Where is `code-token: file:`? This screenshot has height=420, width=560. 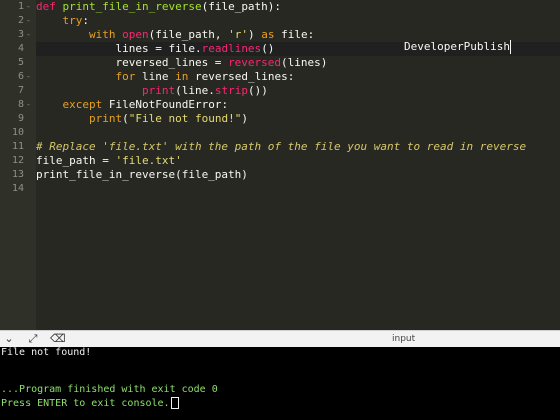
code-token: file: is located at coordinates (298, 34).